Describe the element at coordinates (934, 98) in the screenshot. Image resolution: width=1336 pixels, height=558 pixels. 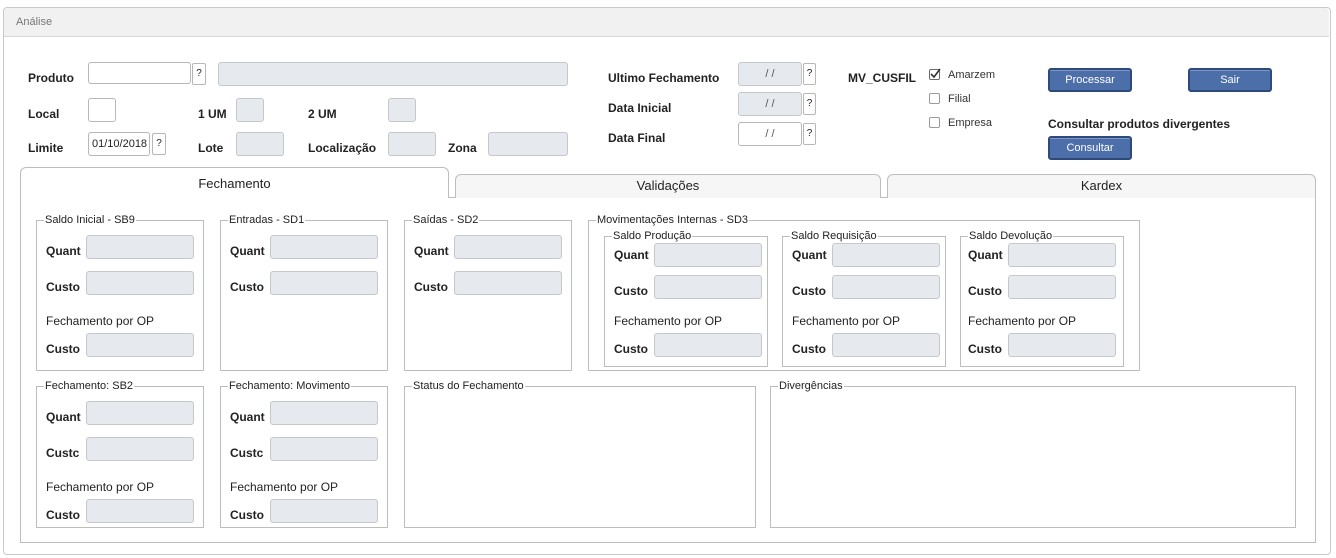
I see `filial-checkbox` at that location.